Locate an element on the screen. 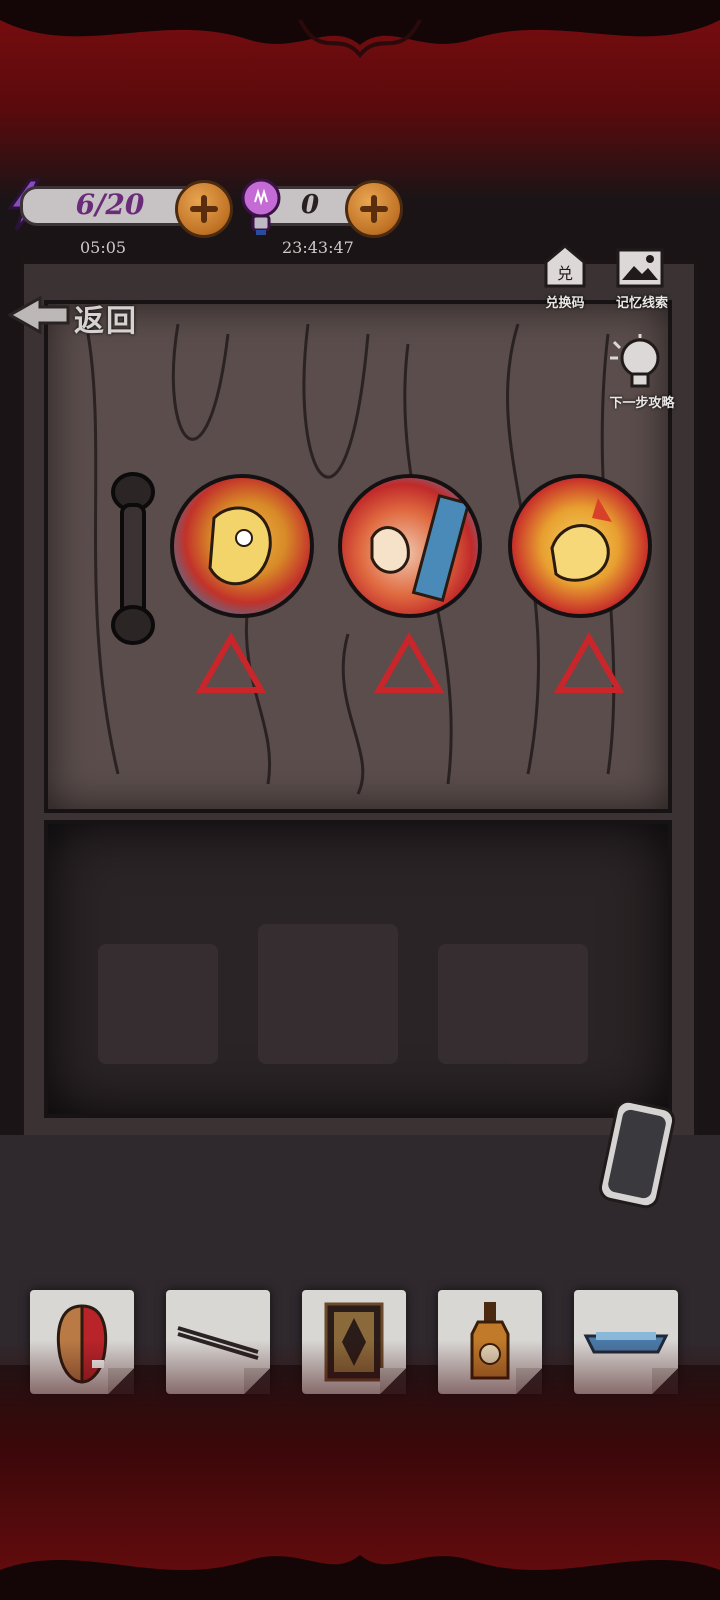 This screenshot has height=1600, width=720. bottom-ornament-icon is located at coordinates (360, 1577).